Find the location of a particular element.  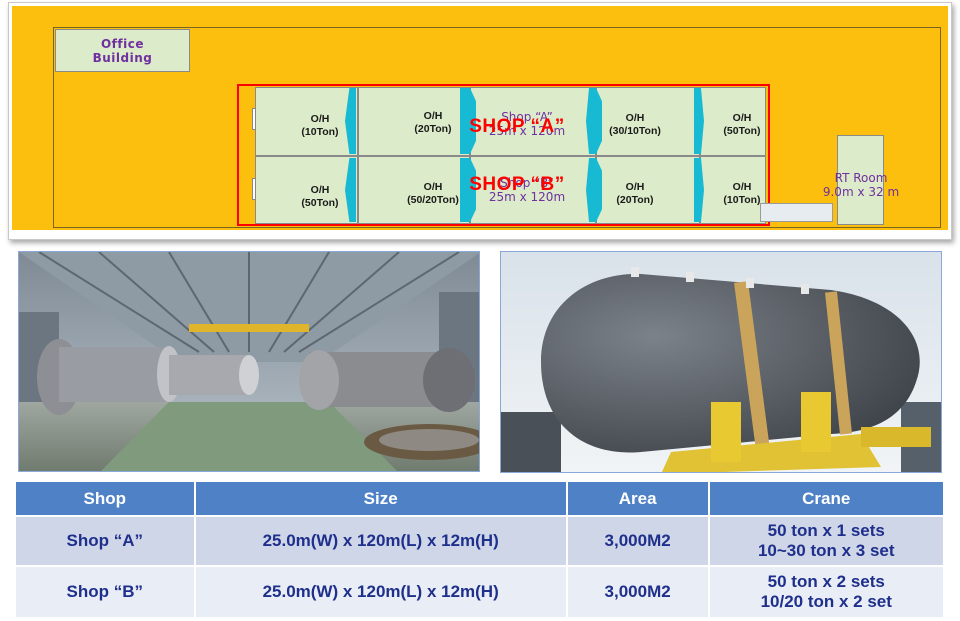

crane-line: 50 ton x 1 sets is located at coordinates (826, 530).